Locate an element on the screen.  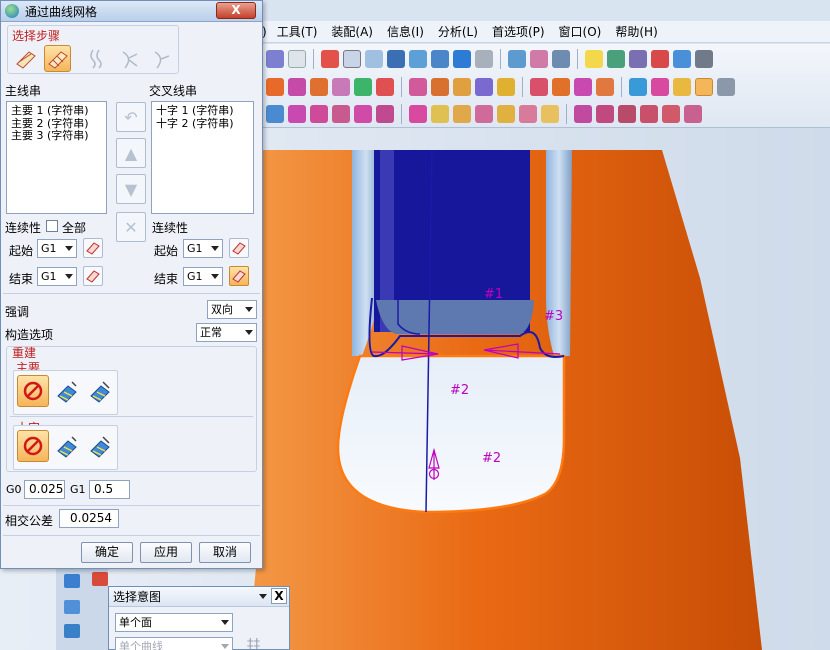
shell-icon is located at coordinates (440, 87).